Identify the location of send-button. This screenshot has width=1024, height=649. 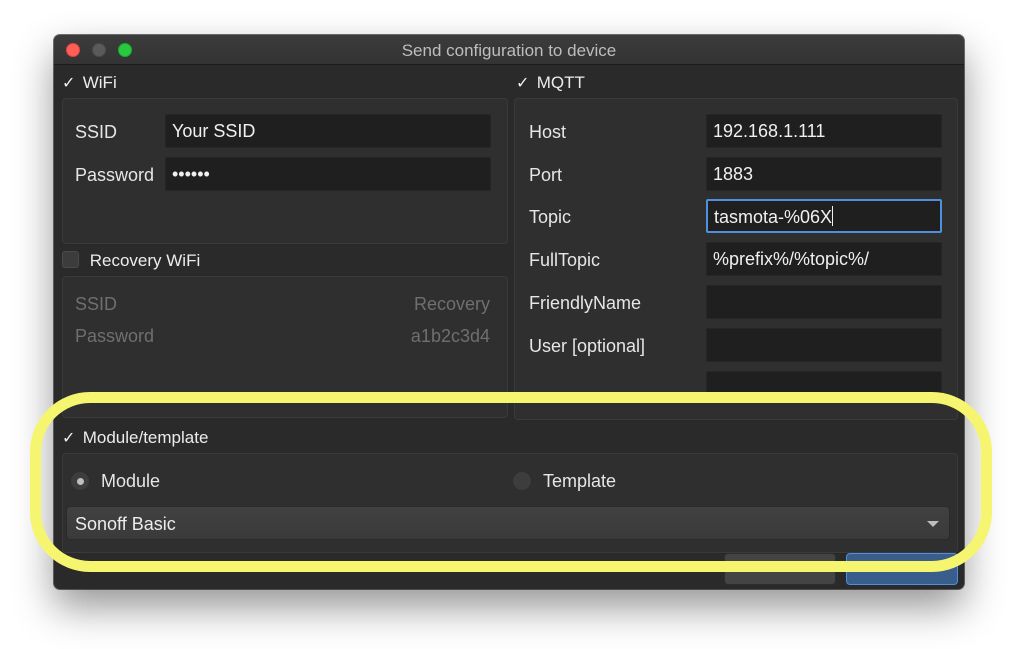
(902, 569).